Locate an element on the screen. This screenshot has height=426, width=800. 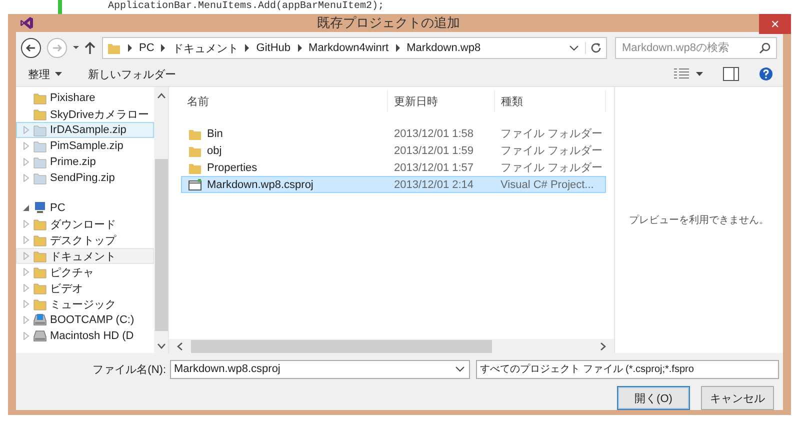
file-name-field: Markdown.wp8.csproj is located at coordinates (320, 369).